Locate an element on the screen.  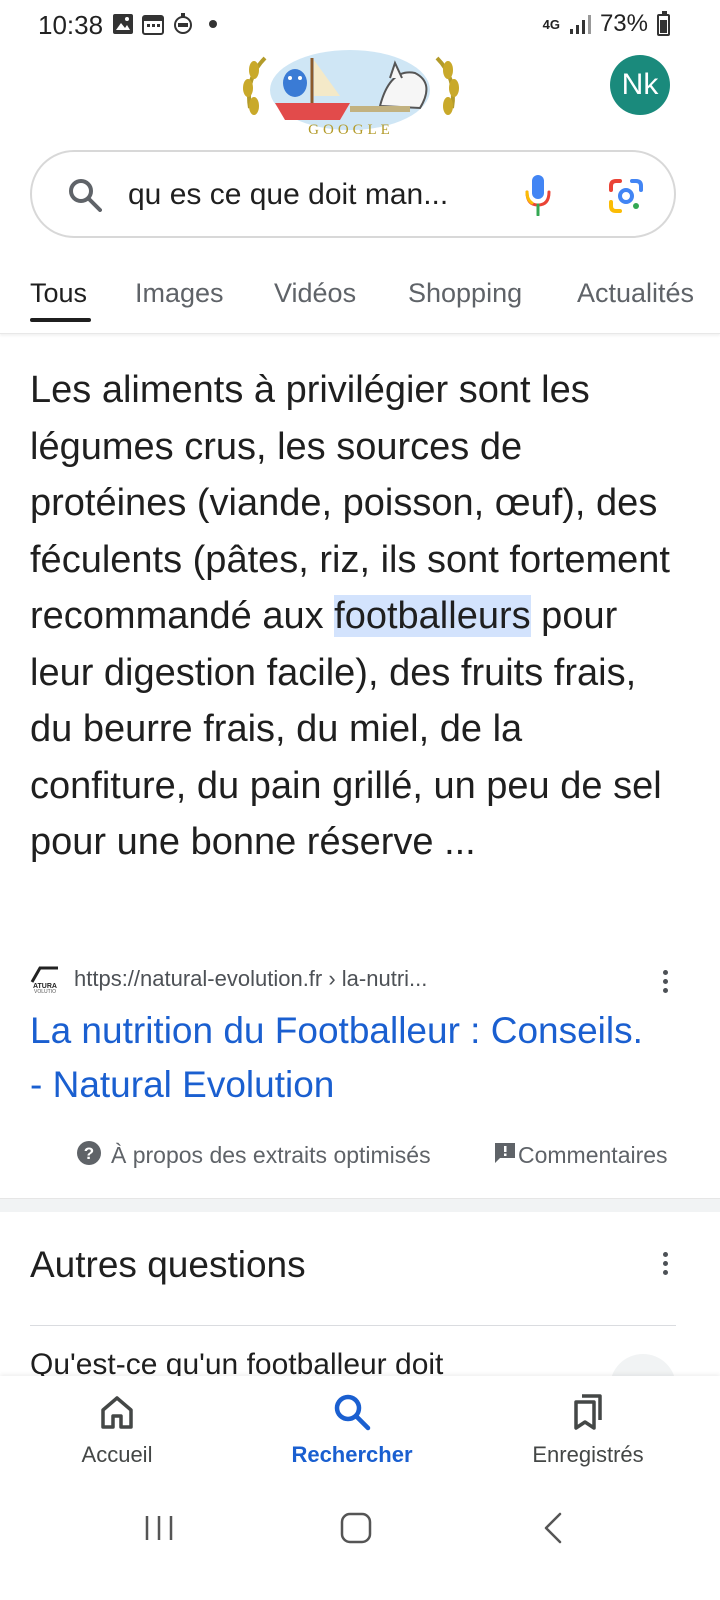
recent-apps-icon is located at coordinates (159, 1528).